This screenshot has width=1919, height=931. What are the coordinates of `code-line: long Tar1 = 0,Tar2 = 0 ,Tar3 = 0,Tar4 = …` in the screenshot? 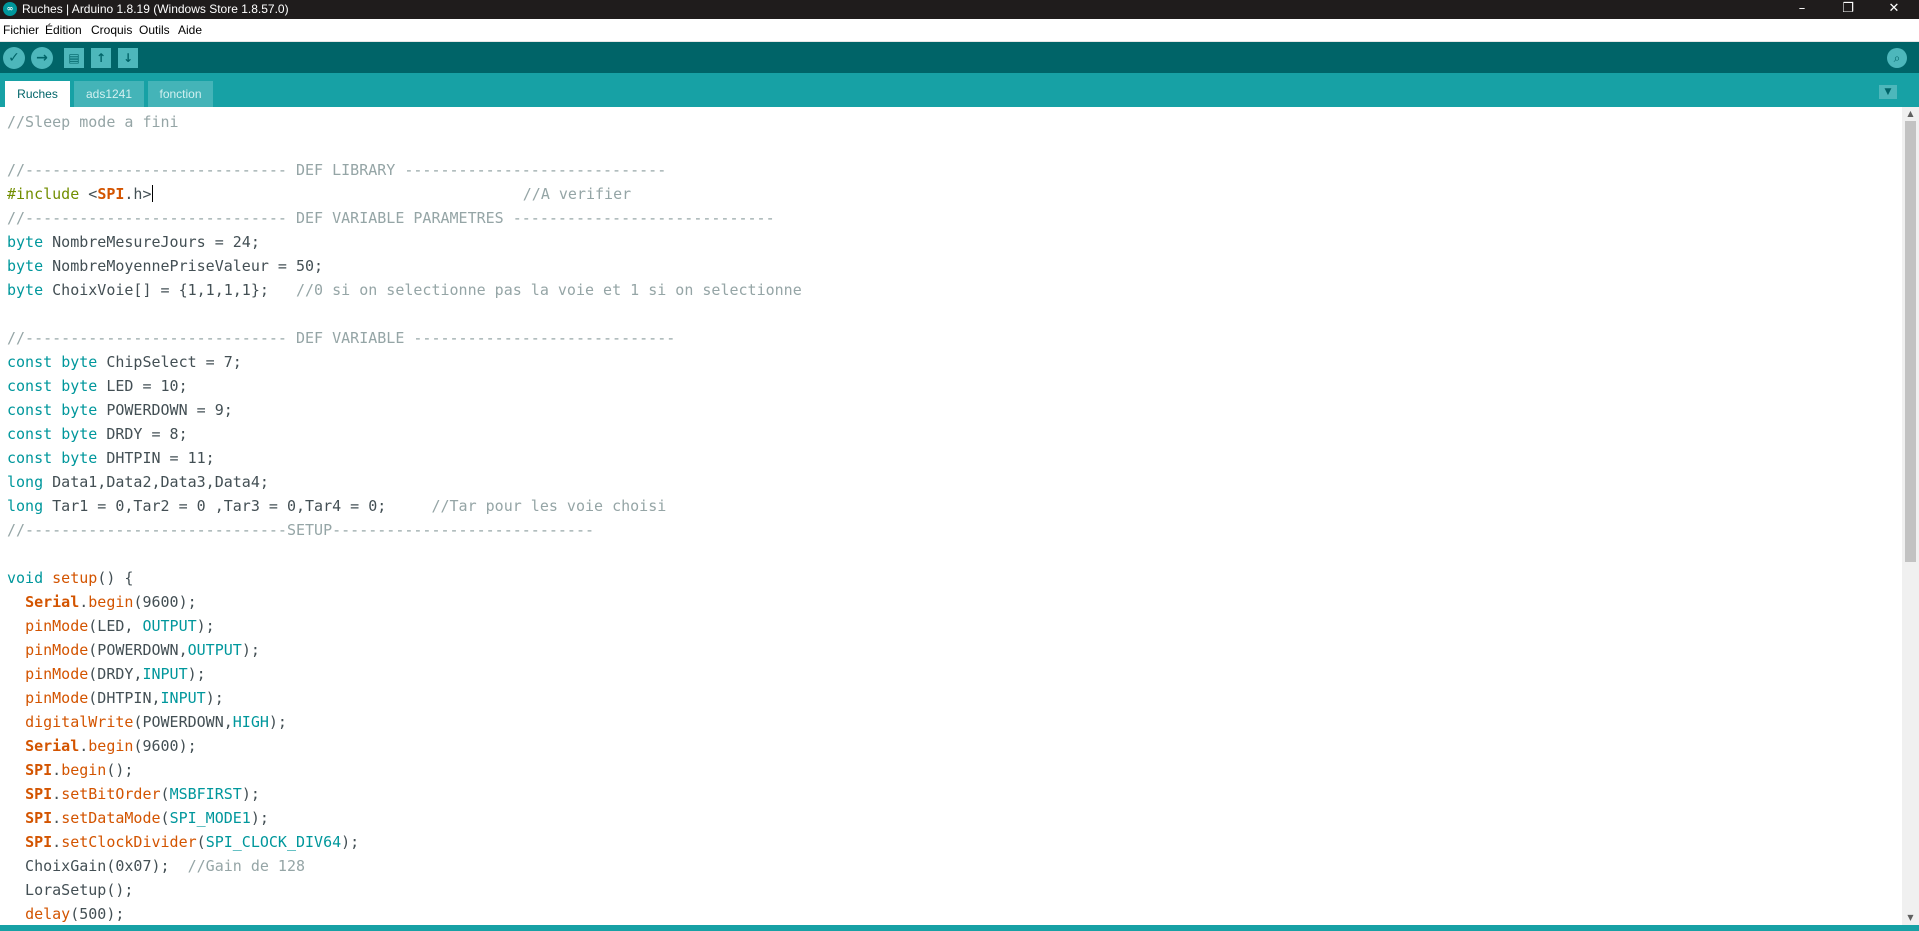 It's located at (336, 506).